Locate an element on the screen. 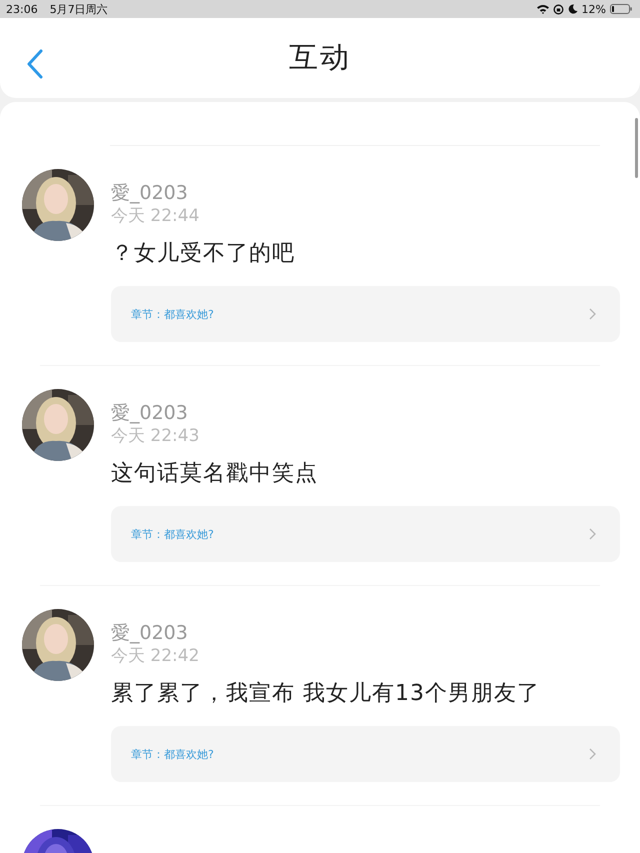  comment-text: ？女儿受不了的吧 is located at coordinates (203, 254).